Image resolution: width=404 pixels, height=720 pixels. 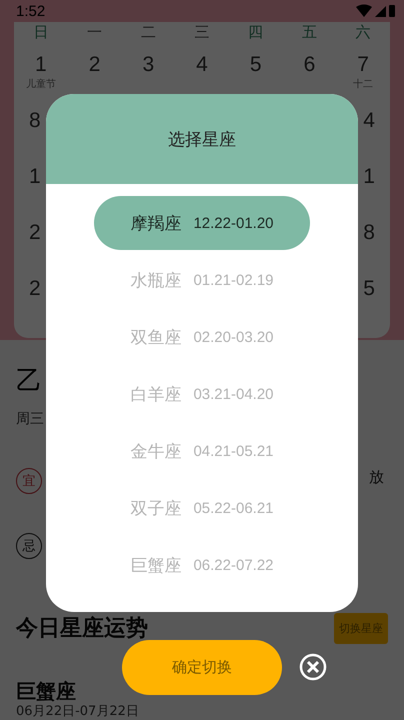 I want to click on sign-option: 水瓶座 01.21-02.19, so click(x=202, y=280).